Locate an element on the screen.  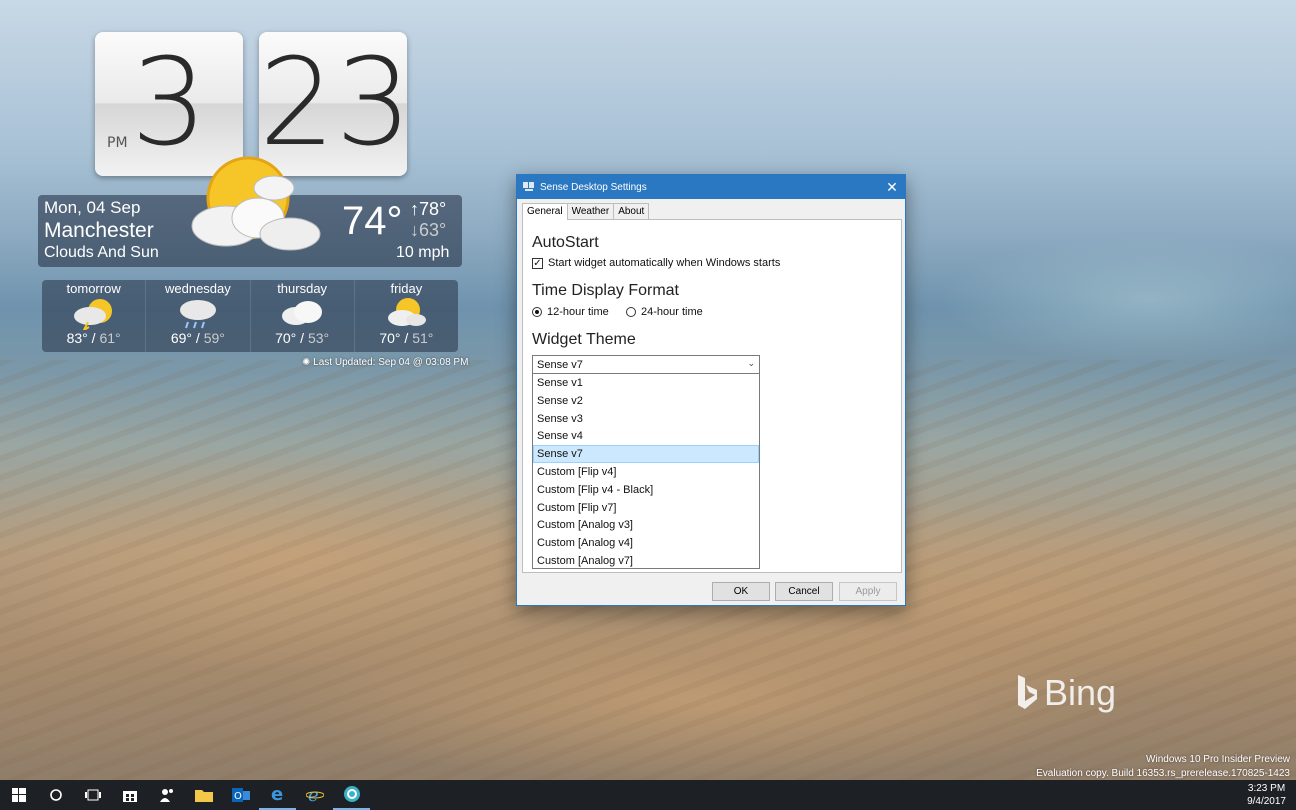
theme-option-selected: Sense v7 is located at coordinates (646, 454).